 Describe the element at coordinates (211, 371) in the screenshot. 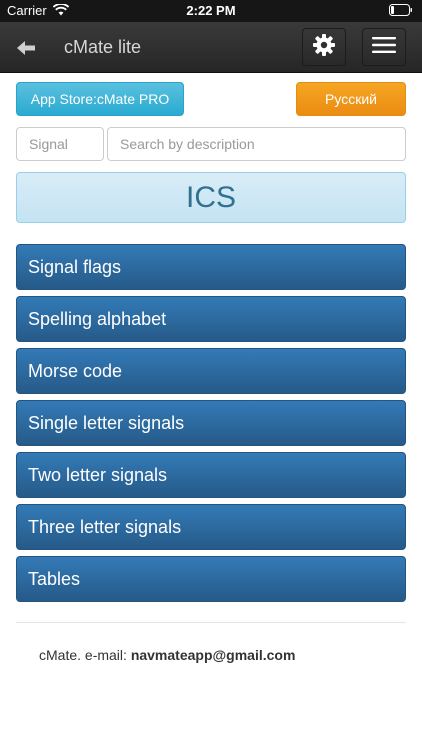

I see `menu-item-morse-code: Morse code` at that location.